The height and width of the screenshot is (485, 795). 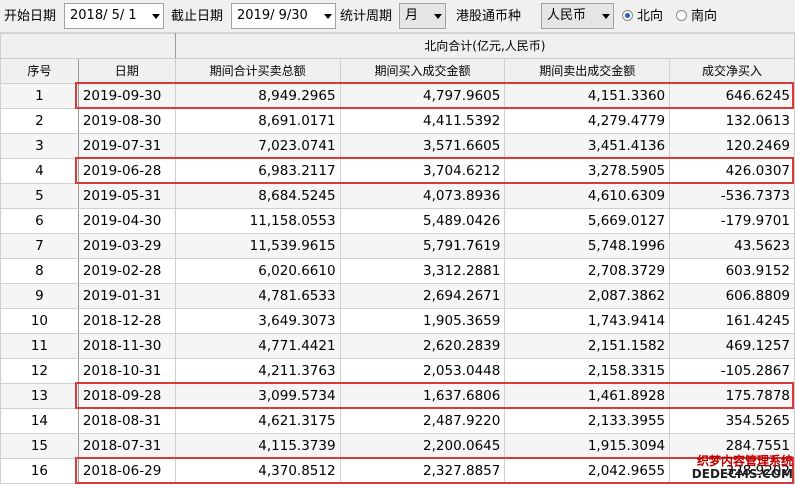 I want to click on cell-index: 2, so click(x=39, y=121).